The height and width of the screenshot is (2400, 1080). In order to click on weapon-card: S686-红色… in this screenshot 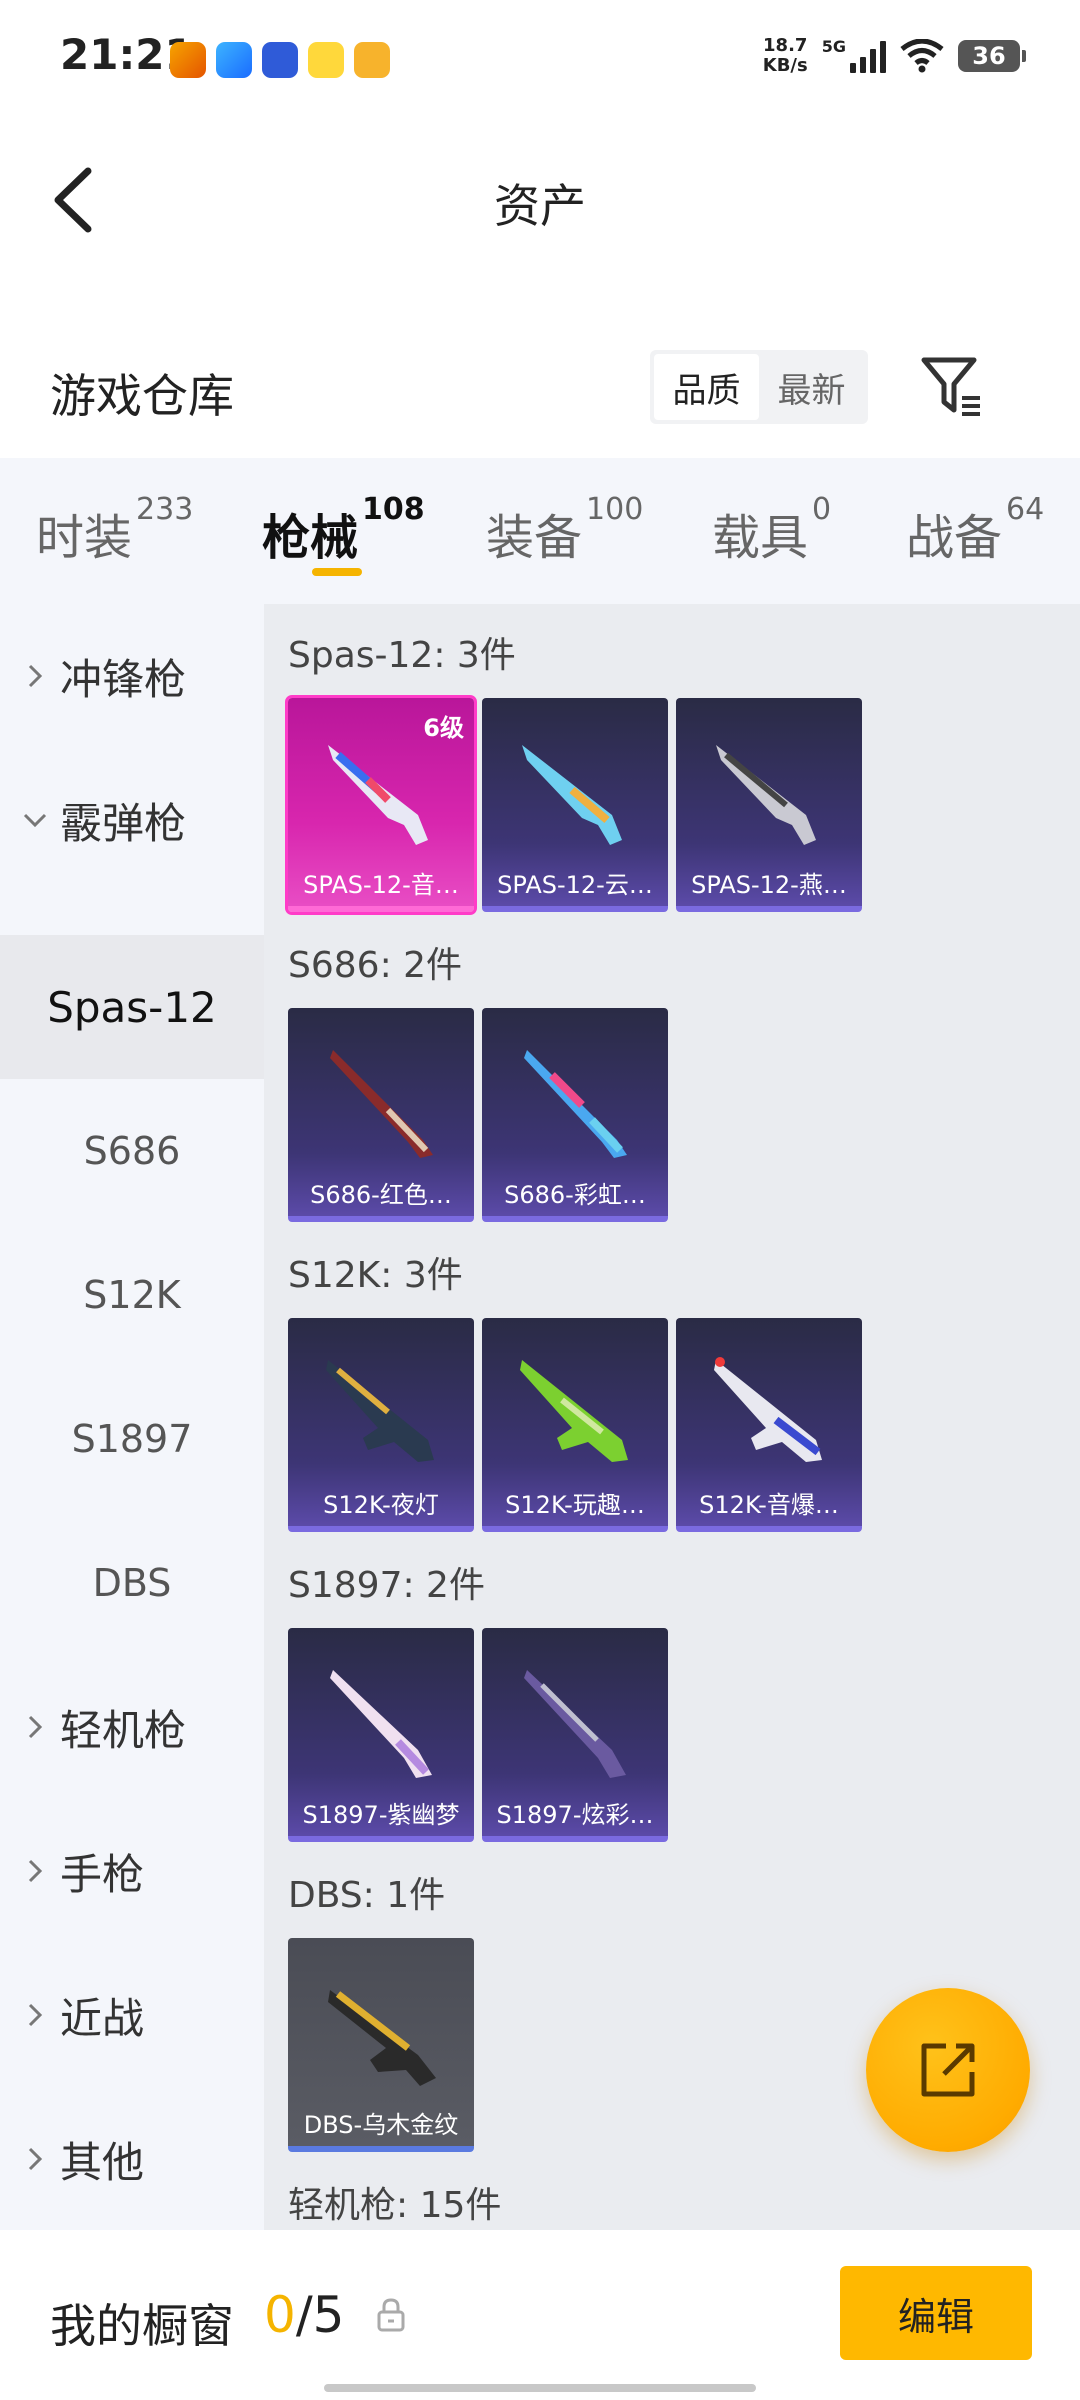, I will do `click(381, 1115)`.